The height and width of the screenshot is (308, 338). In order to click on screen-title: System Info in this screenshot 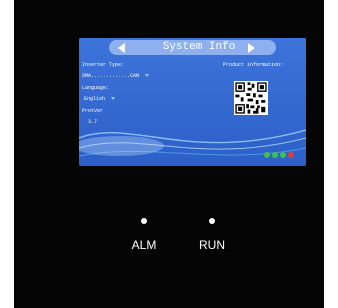, I will do `click(199, 47)`.